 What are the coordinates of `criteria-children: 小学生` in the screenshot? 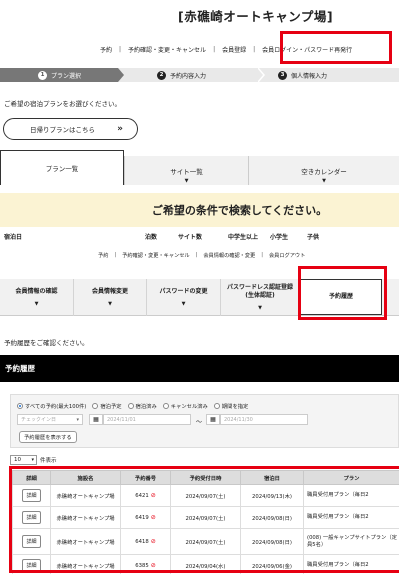 It's located at (279, 237).